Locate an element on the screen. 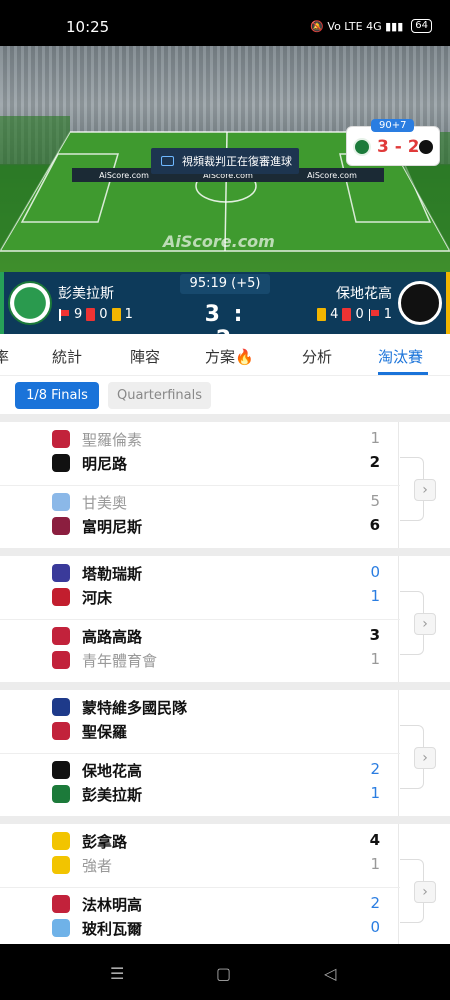 The image size is (450, 1000). bracket-team-row: 聖保羅 is located at coordinates (215, 731).